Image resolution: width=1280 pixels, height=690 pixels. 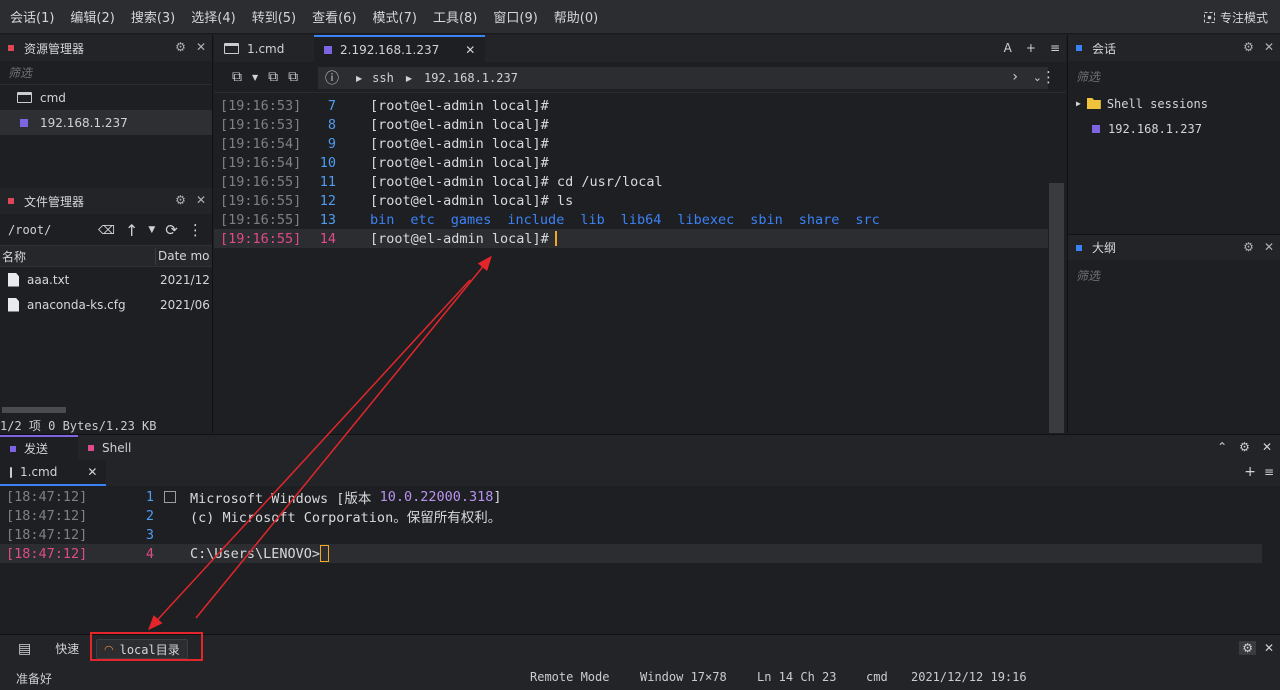 What do you see at coordinates (106, 97) in the screenshot?
I see `resource-item-cmd: cmd` at bounding box center [106, 97].